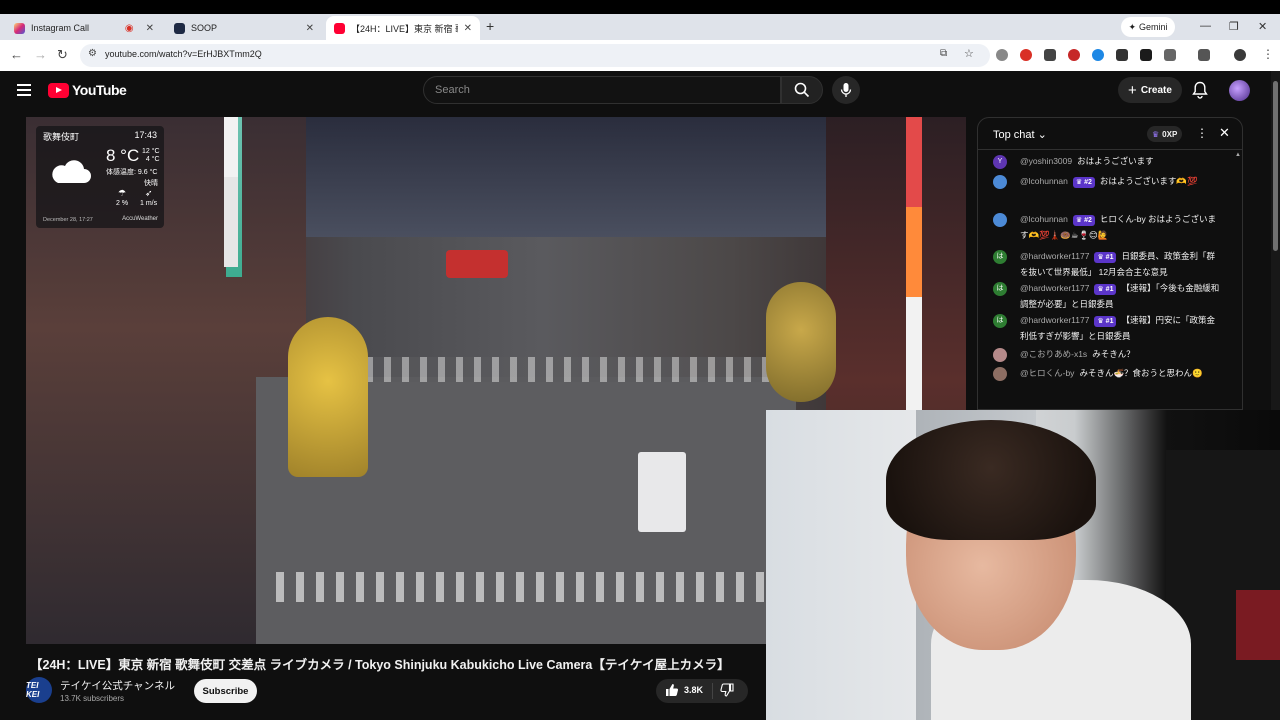  What do you see at coordinates (151, 151) in the screenshot?
I see `weather-high: 12 °C` at bounding box center [151, 151].